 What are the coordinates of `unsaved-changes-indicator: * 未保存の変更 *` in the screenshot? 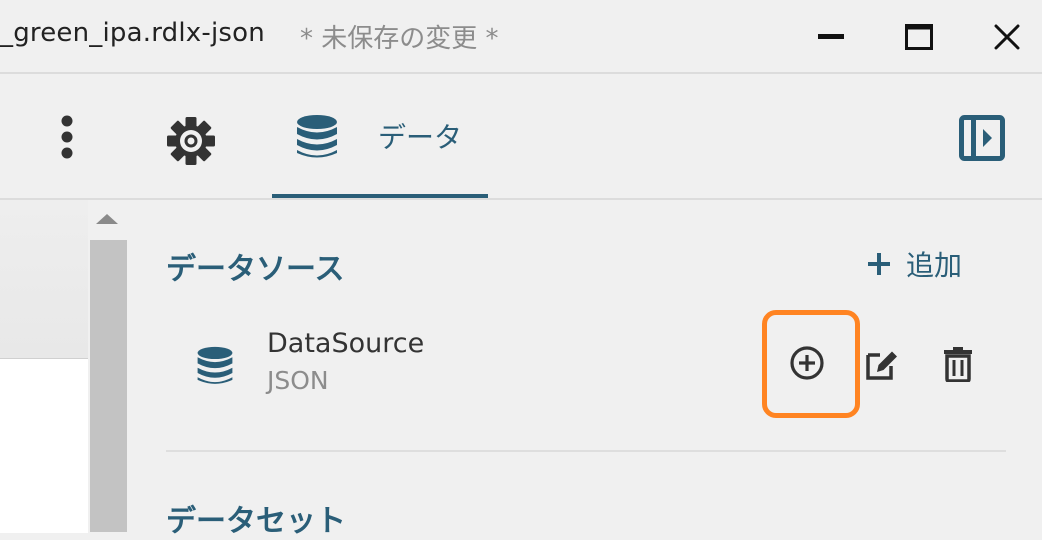 It's located at (399, 39).